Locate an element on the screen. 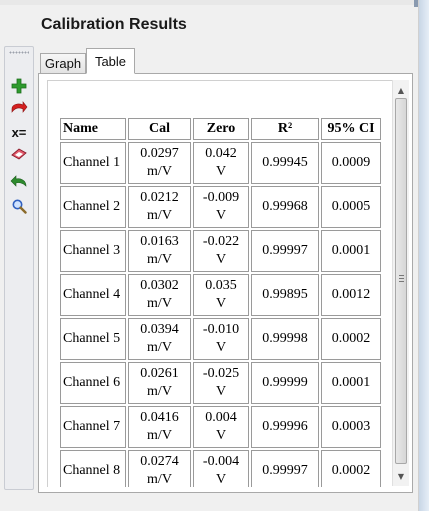 This screenshot has width=429, height=511. cell-cal: 0.0163 m/V is located at coordinates (159, 251).